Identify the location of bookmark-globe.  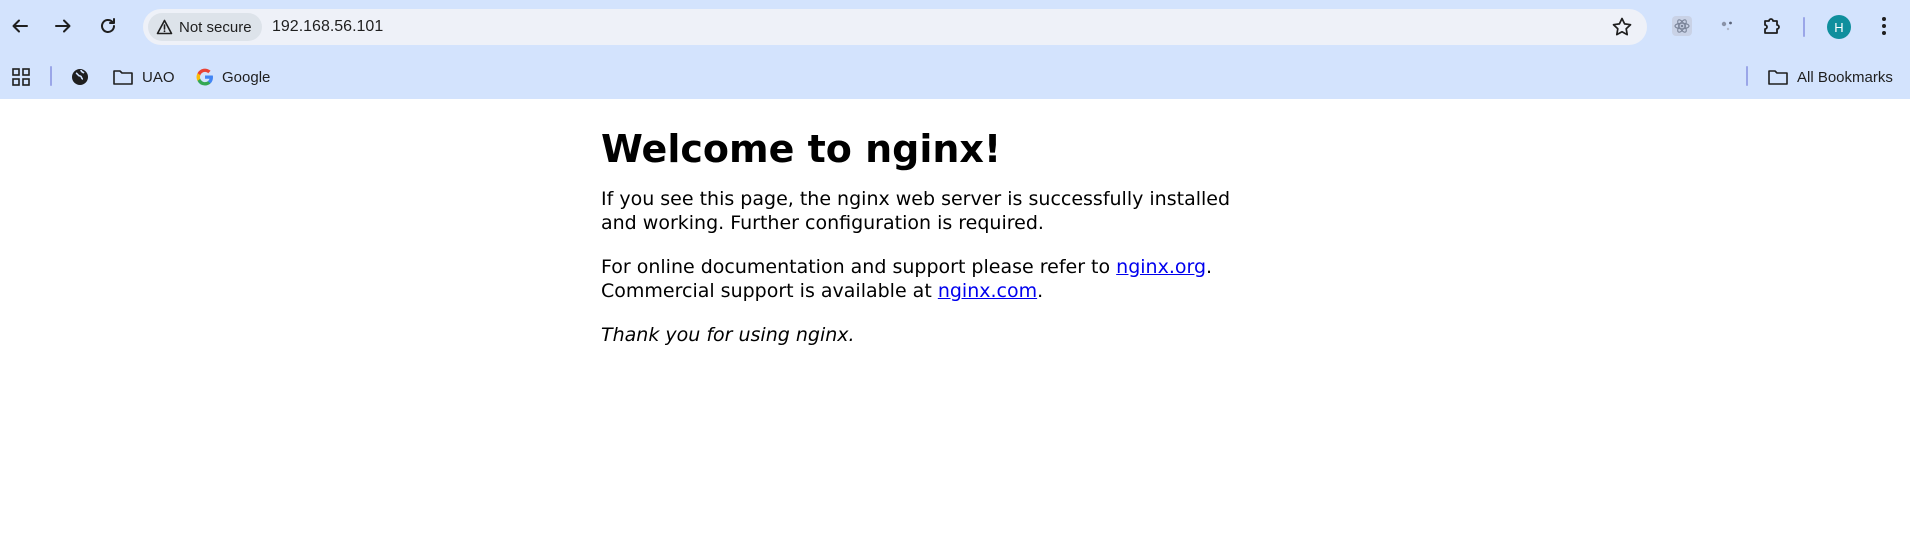
(80, 77).